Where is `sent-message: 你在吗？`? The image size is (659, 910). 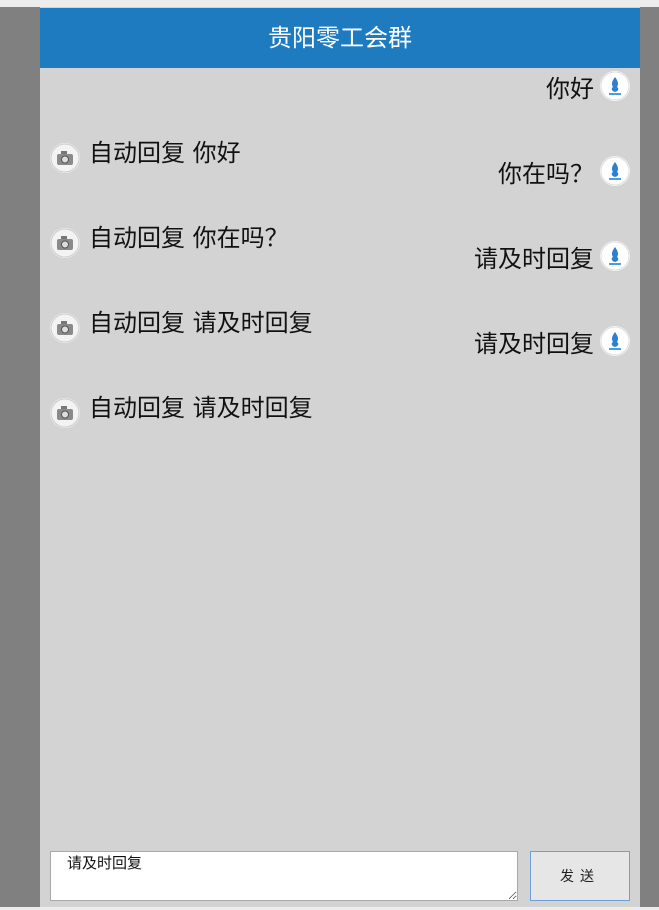
sent-message: 你在吗？ is located at coordinates (340, 171).